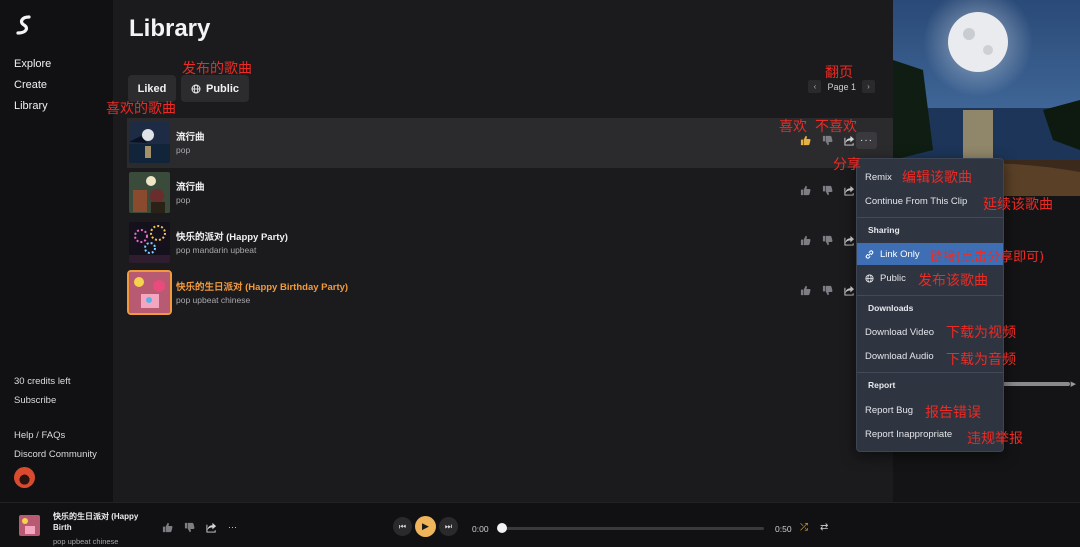 The height and width of the screenshot is (547, 1080). What do you see at coordinates (24, 477) in the screenshot?
I see `avatar` at bounding box center [24, 477].